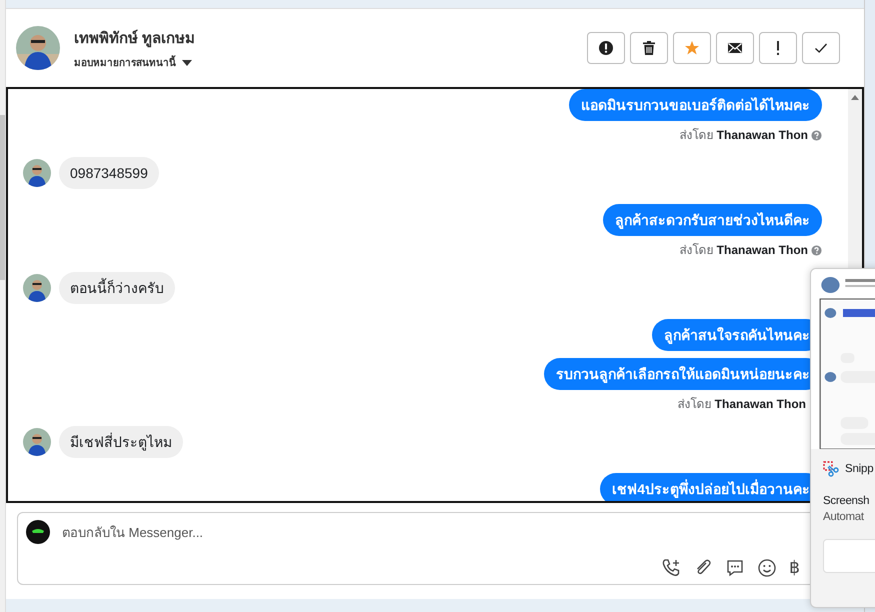 Image resolution: width=875 pixels, height=612 pixels. What do you see at coordinates (695, 105) in the screenshot?
I see `sent-message: แอดมินรบกวนขอเบอร์ติดต่อได้ไหมคะ` at bounding box center [695, 105].